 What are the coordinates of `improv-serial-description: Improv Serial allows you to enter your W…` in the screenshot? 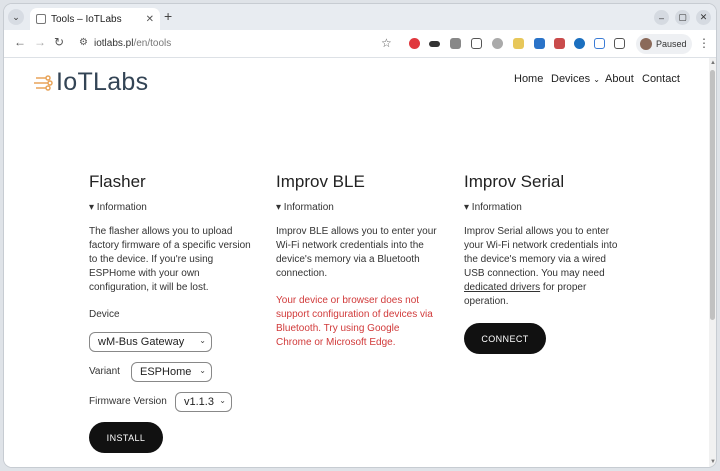 It's located at (545, 267).